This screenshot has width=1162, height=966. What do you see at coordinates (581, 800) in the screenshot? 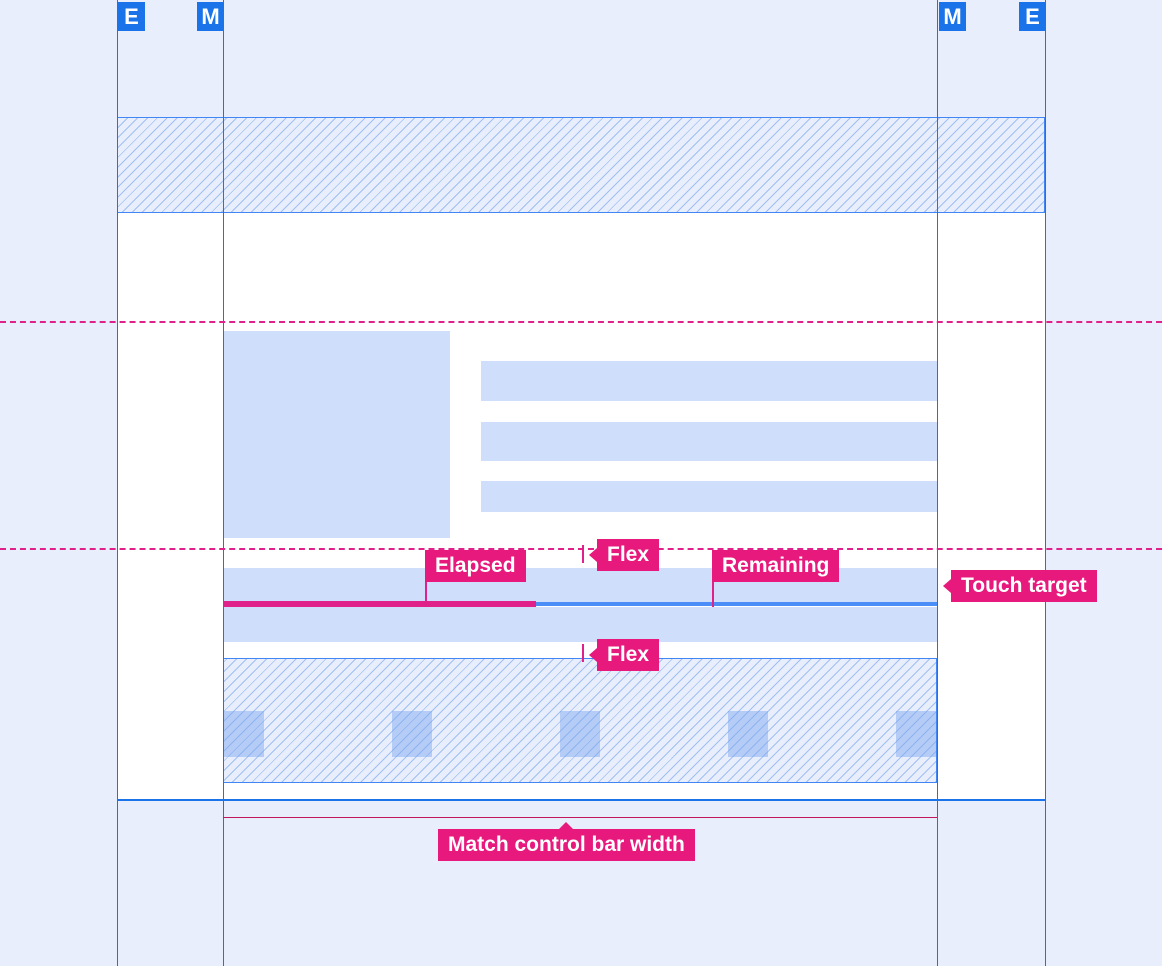
I see `card-bottom-edge` at bounding box center [581, 800].